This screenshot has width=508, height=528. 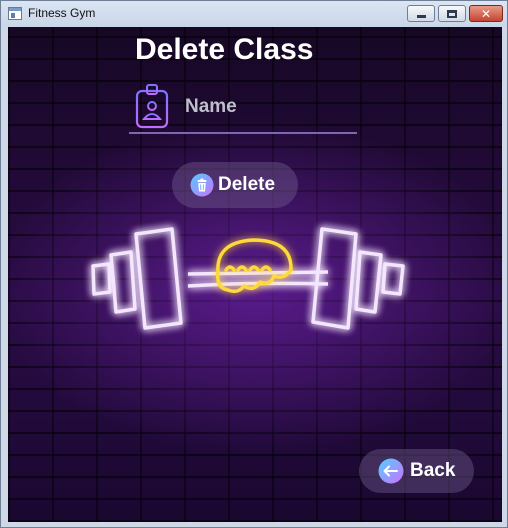 What do you see at coordinates (391, 471) in the screenshot?
I see `arrow-left-icon` at bounding box center [391, 471].